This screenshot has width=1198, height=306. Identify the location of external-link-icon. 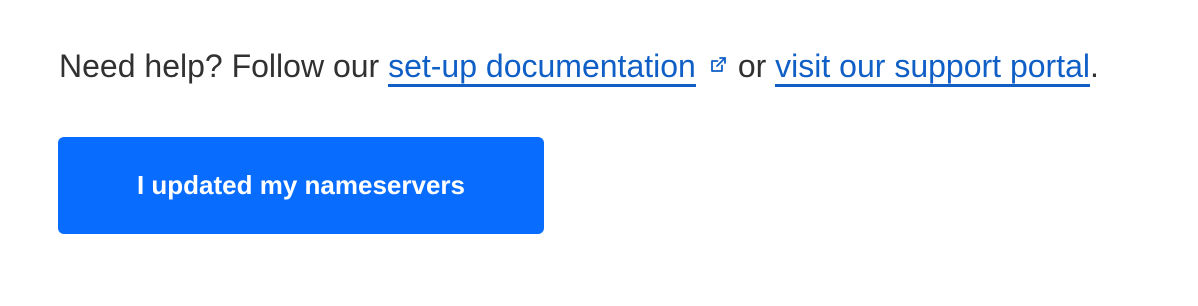
(718, 65).